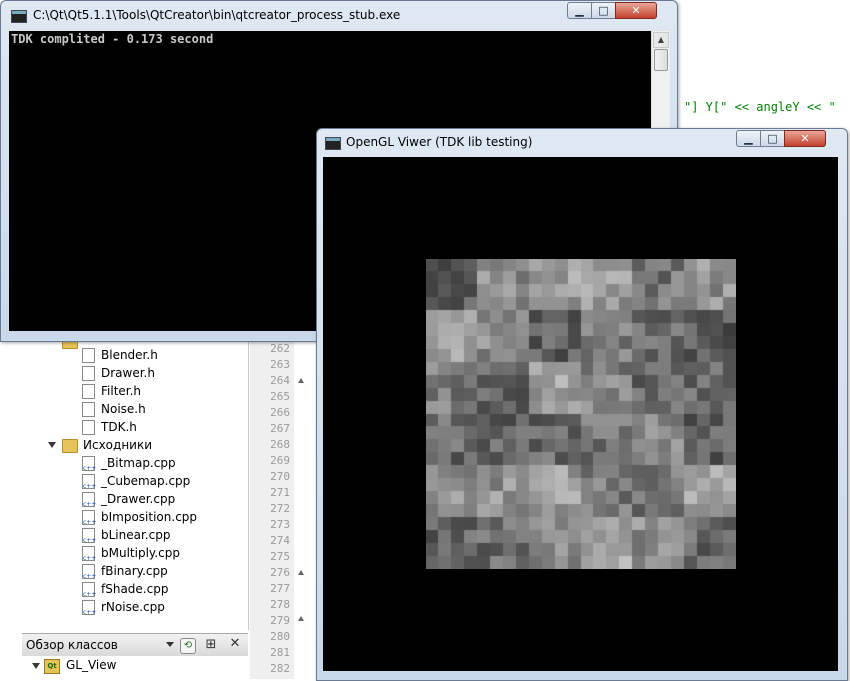 The image size is (850, 681). What do you see at coordinates (280, 476) in the screenshot?
I see `line-number: 270` at bounding box center [280, 476].